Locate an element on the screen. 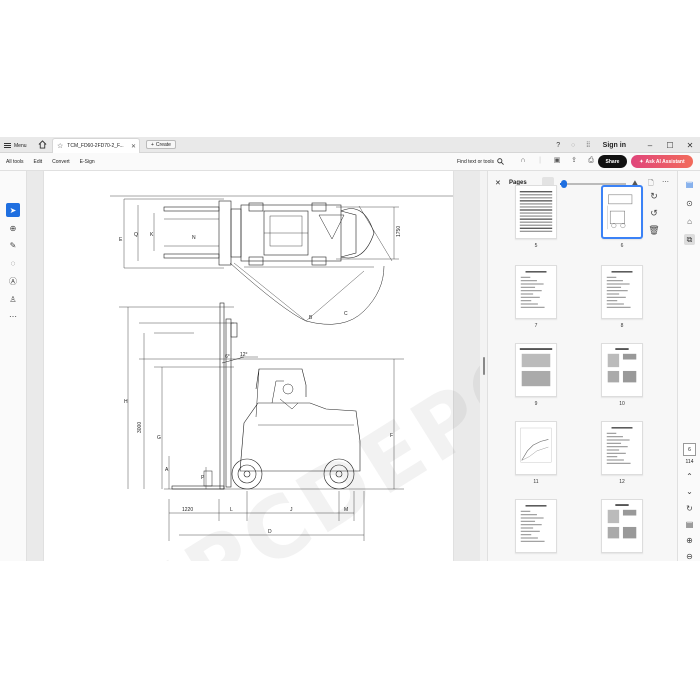  rotate-clockwise-icon: ↻ is located at coordinates (654, 196).